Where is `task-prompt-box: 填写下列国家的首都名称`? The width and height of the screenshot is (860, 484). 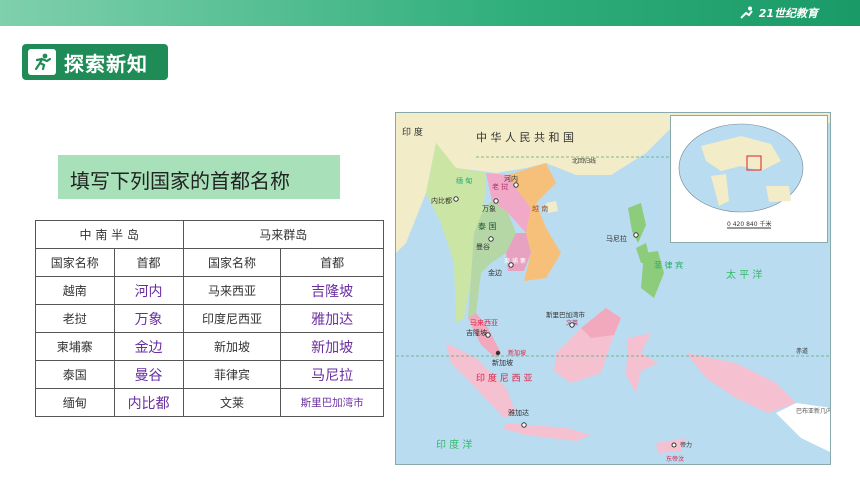 task-prompt-box: 填写下列国家的首都名称 is located at coordinates (199, 177).